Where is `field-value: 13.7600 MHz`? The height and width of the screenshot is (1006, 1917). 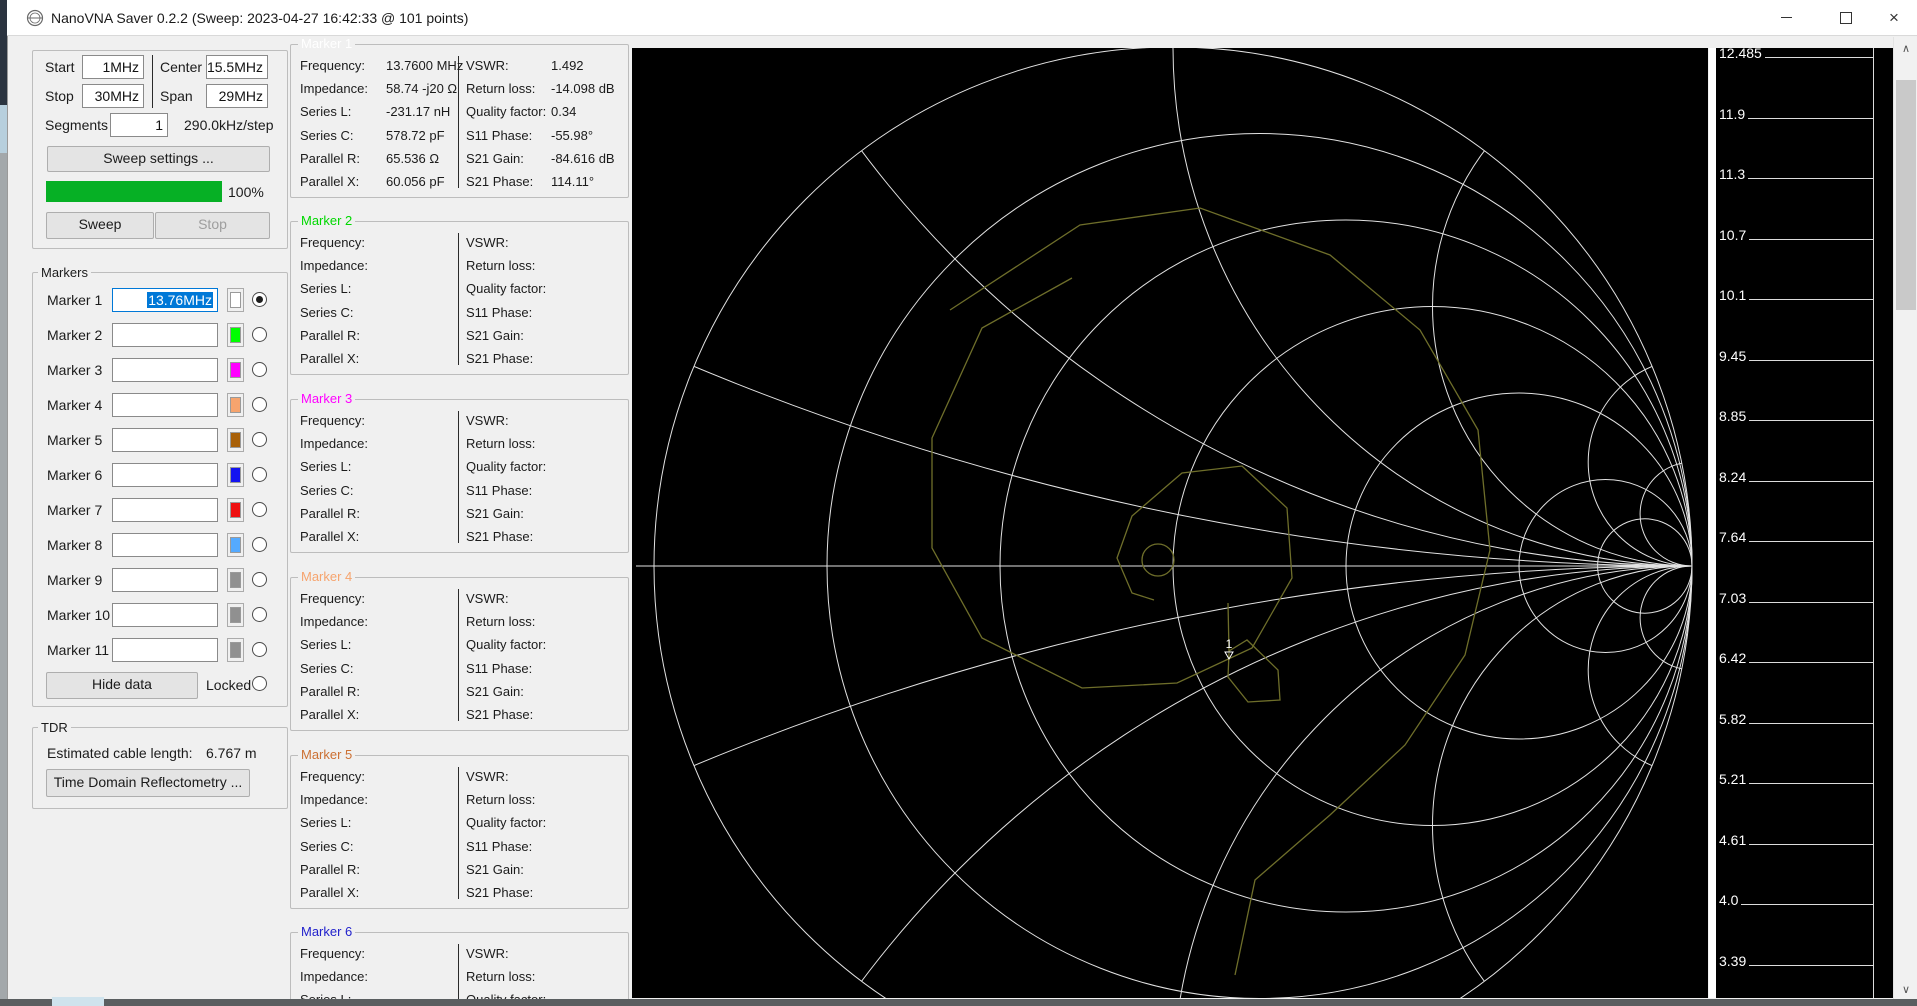 field-value: 13.7600 MHz is located at coordinates (425, 65).